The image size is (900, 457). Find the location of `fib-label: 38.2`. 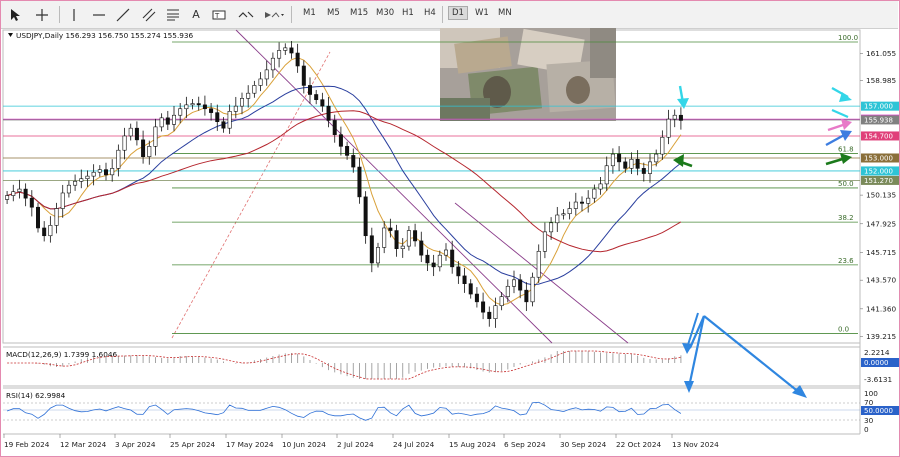

fib-label: 38.2 is located at coordinates (846, 218).